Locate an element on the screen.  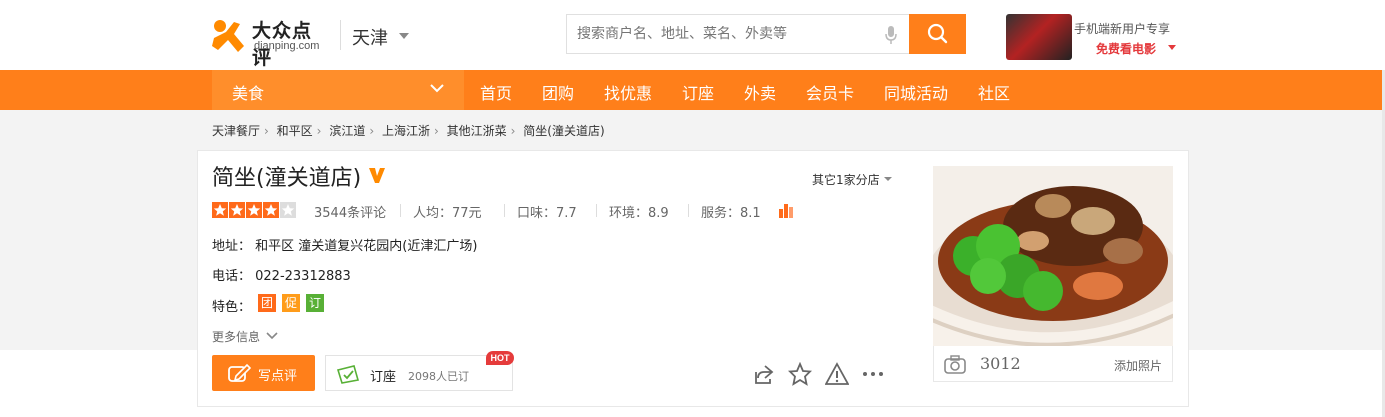
service-score: 服务：8.1 is located at coordinates (731, 213).